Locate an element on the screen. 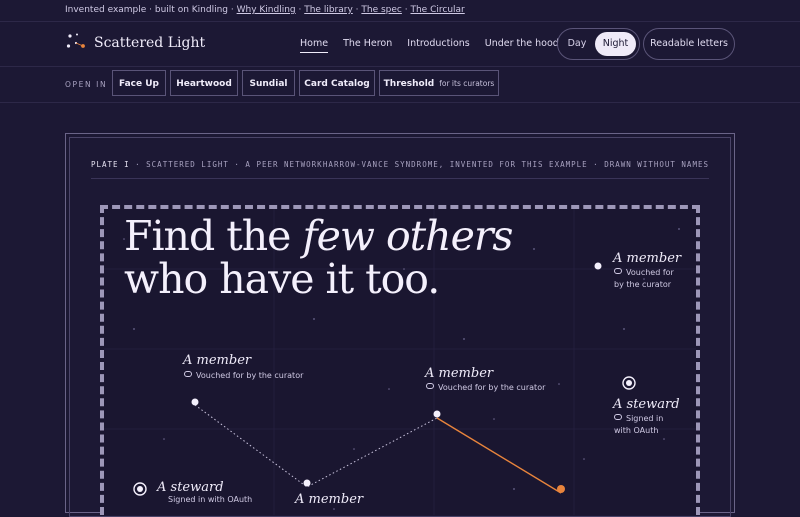  heading-line2: who have it too. is located at coordinates (282, 279).